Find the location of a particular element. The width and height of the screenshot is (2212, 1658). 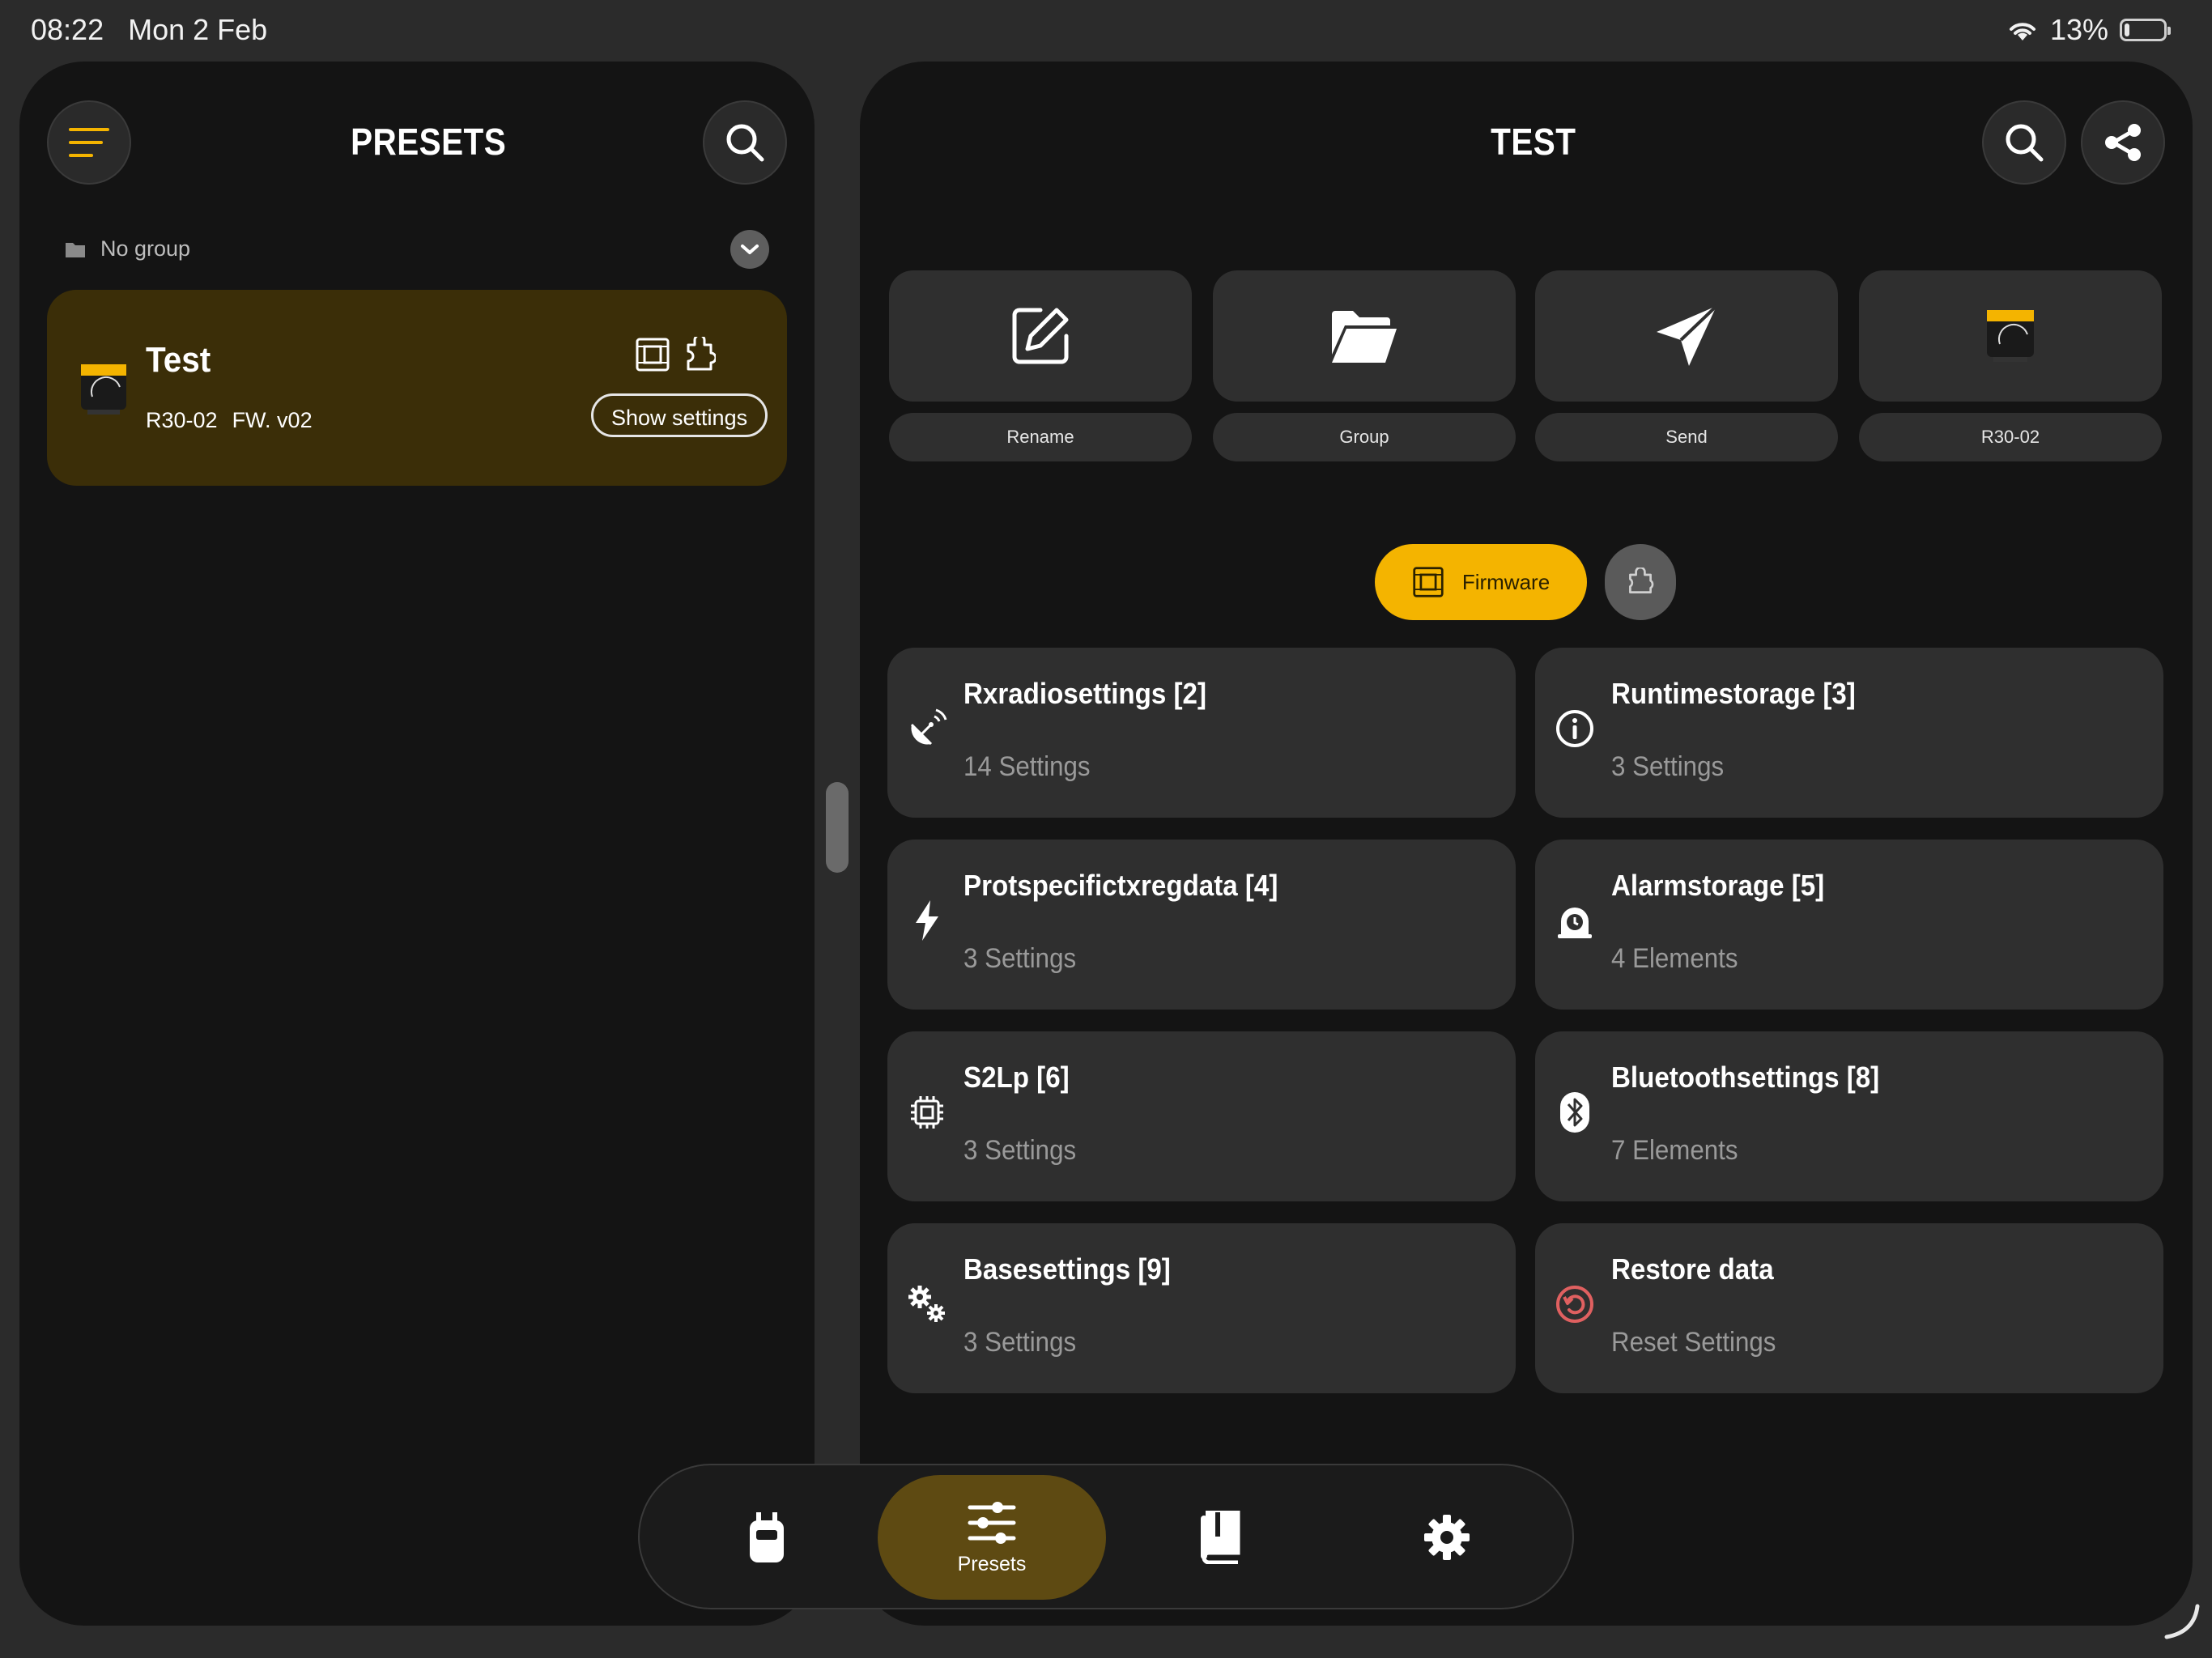

firmware-filter-button: Firmware is located at coordinates (1481, 582).